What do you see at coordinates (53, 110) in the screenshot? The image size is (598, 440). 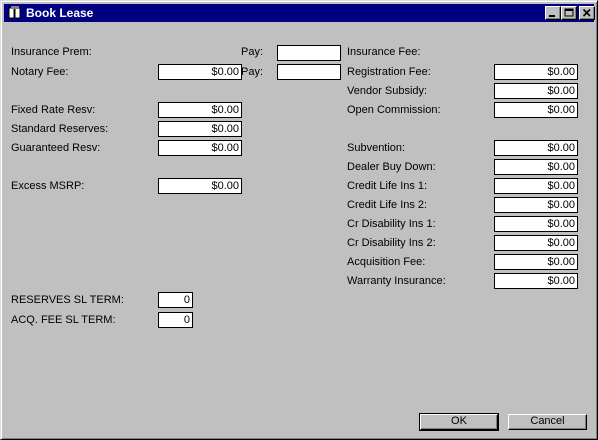 I see `fixed-rate-resv-label: Fixed Rate Resv:` at bounding box center [53, 110].